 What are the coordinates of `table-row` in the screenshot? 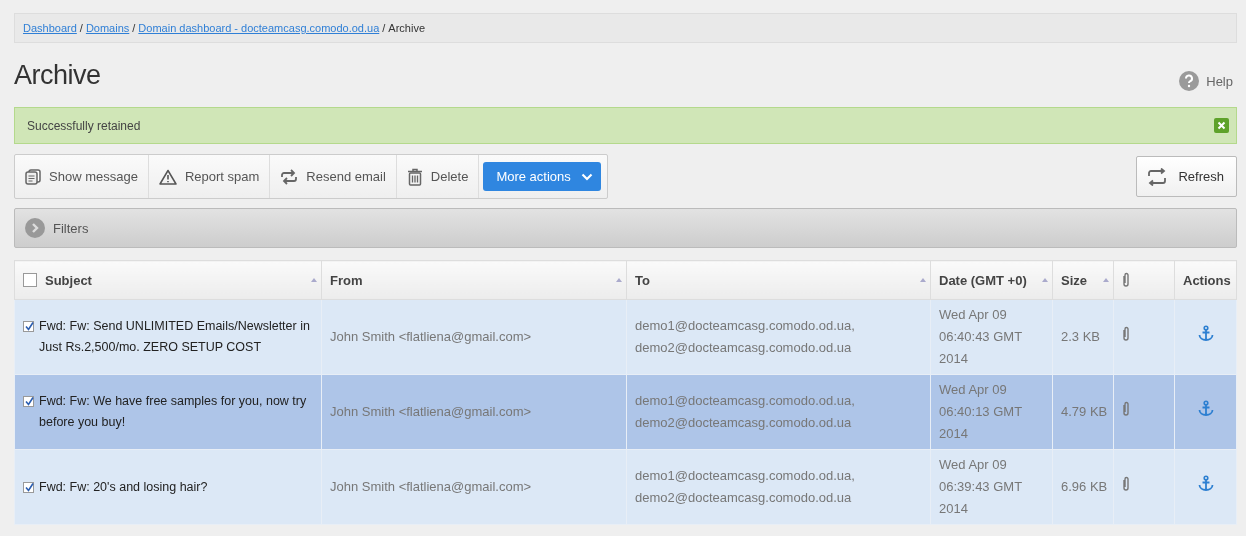 It's located at (625, 337).